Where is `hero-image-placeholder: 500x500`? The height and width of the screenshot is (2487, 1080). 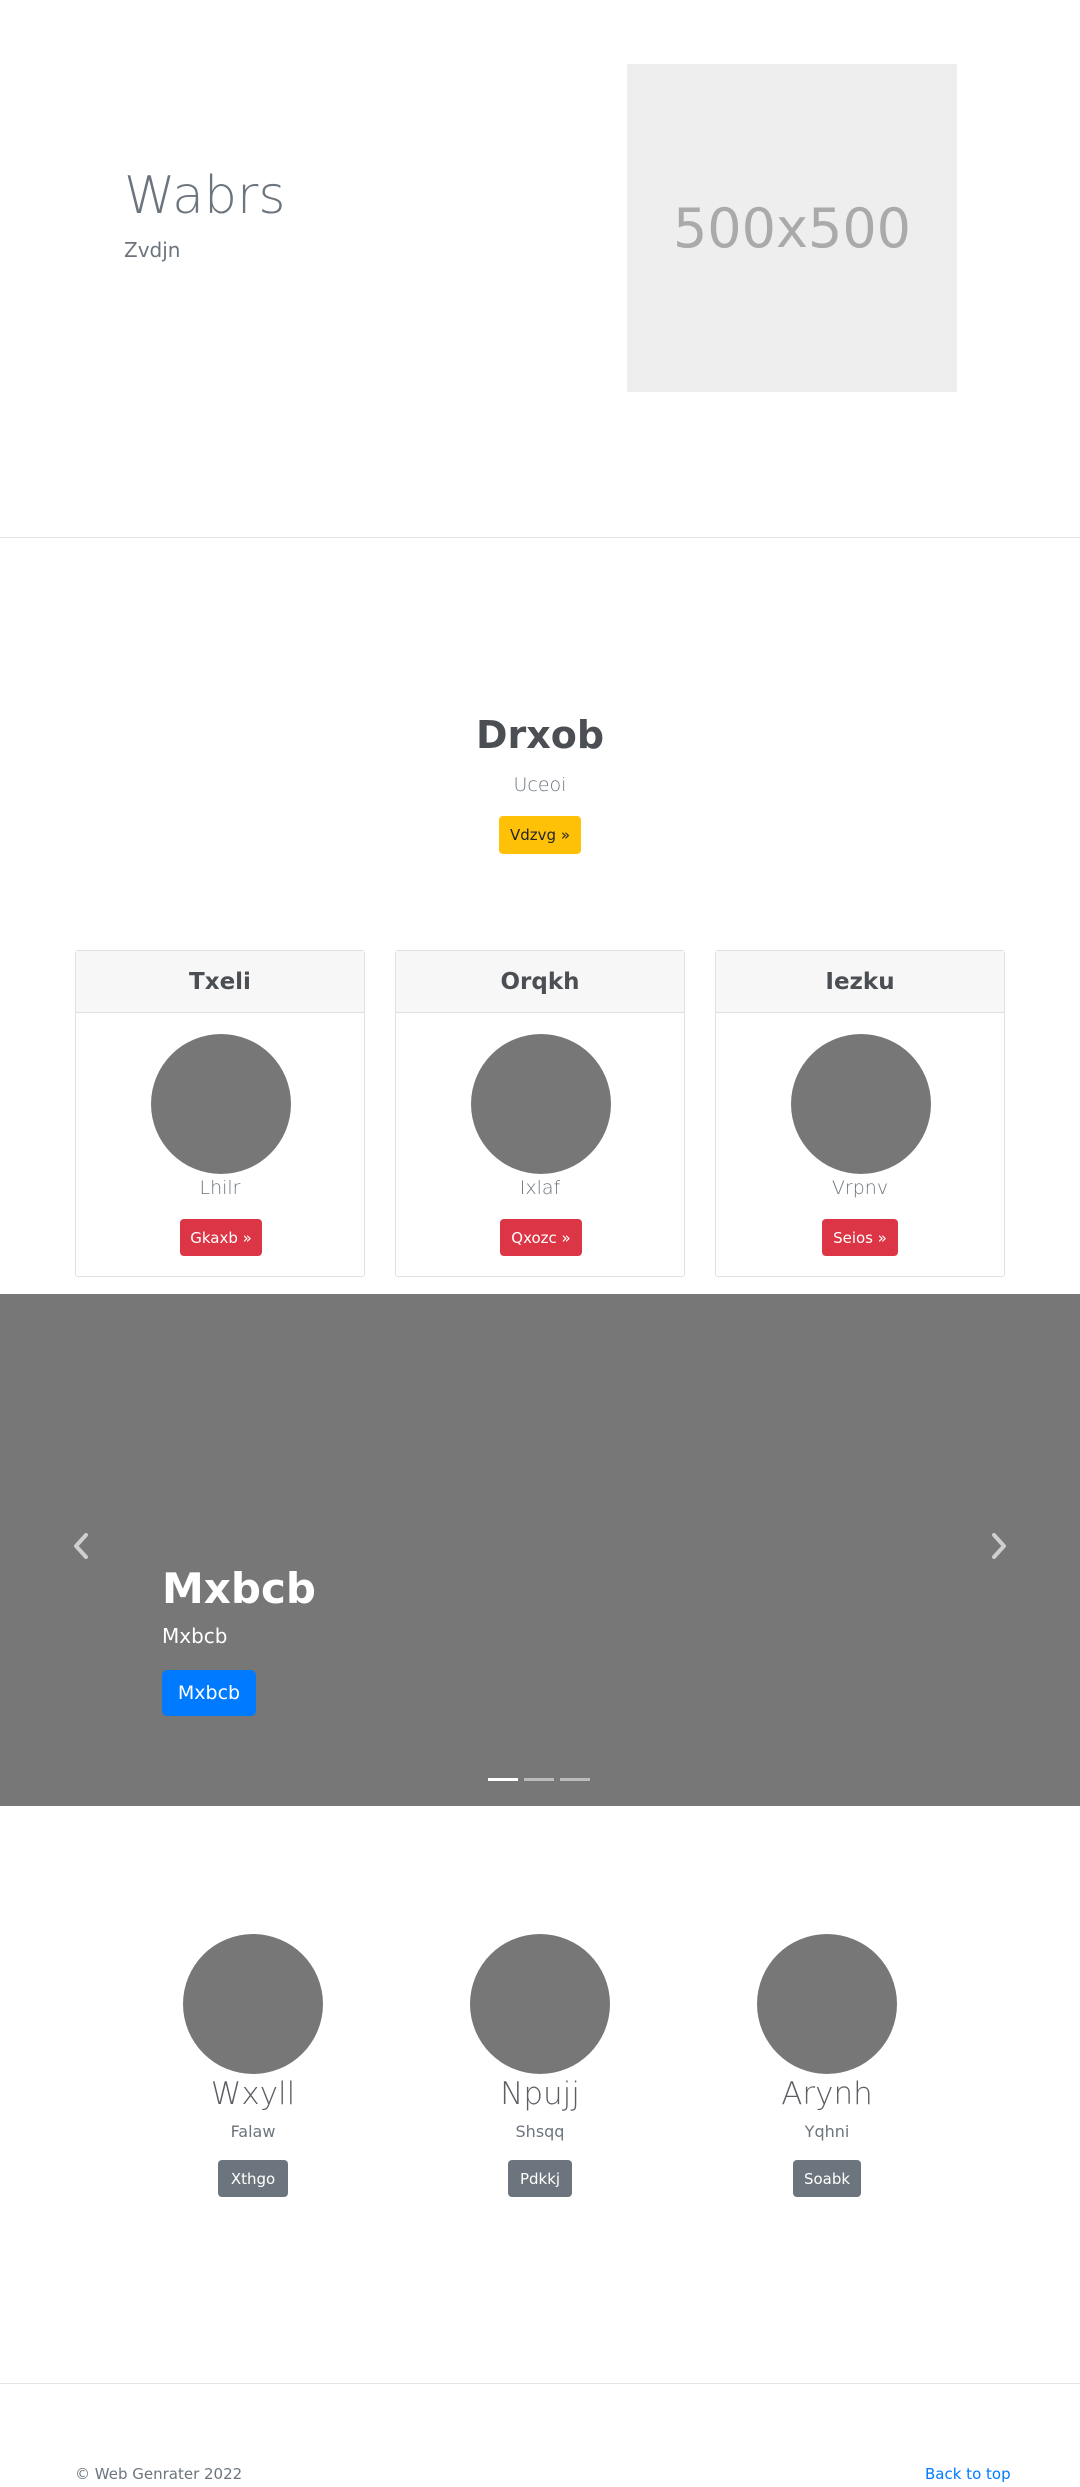 hero-image-placeholder: 500x500 is located at coordinates (792, 228).